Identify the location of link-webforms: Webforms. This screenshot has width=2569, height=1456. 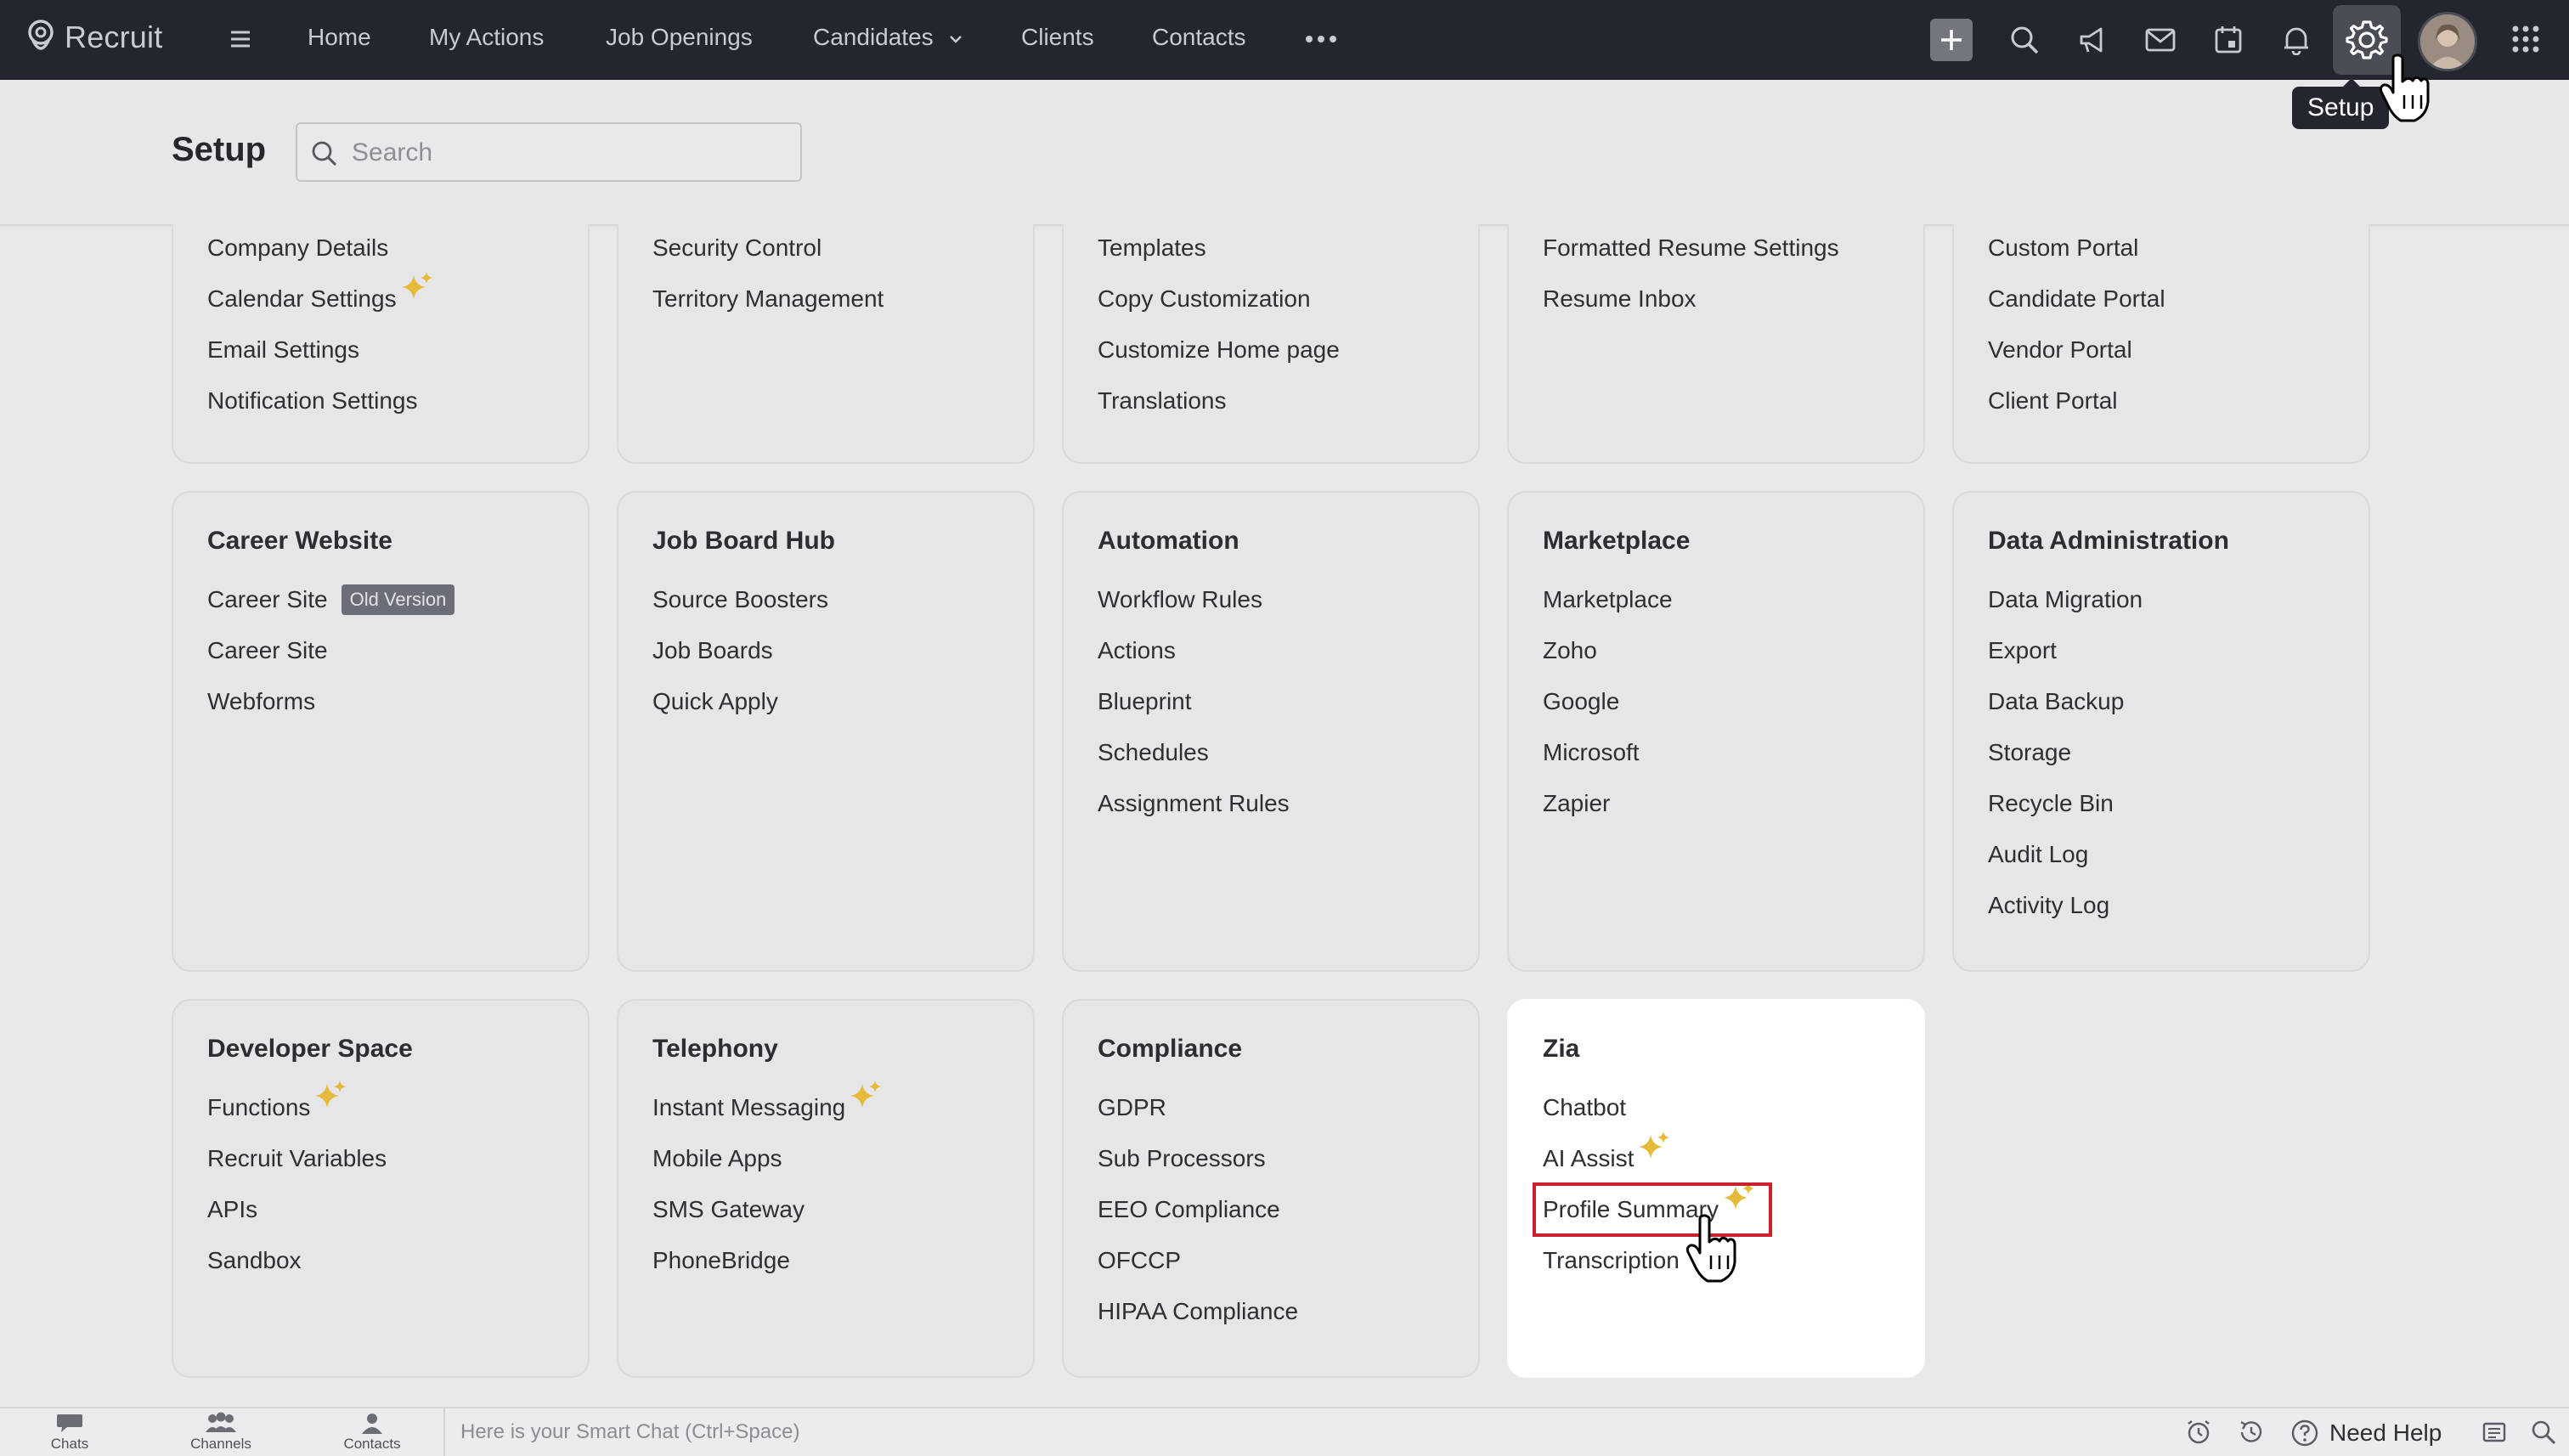
(331, 710).